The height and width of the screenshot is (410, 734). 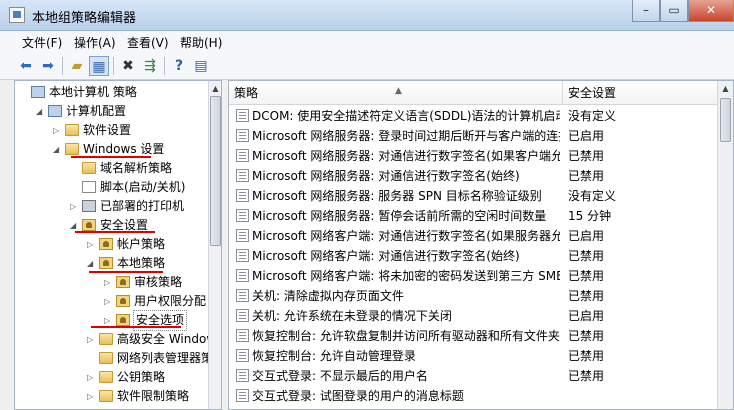 I want to click on policy-row: 交互式登录: 不显示最后的用户名 已禁用, so click(x=469, y=376).